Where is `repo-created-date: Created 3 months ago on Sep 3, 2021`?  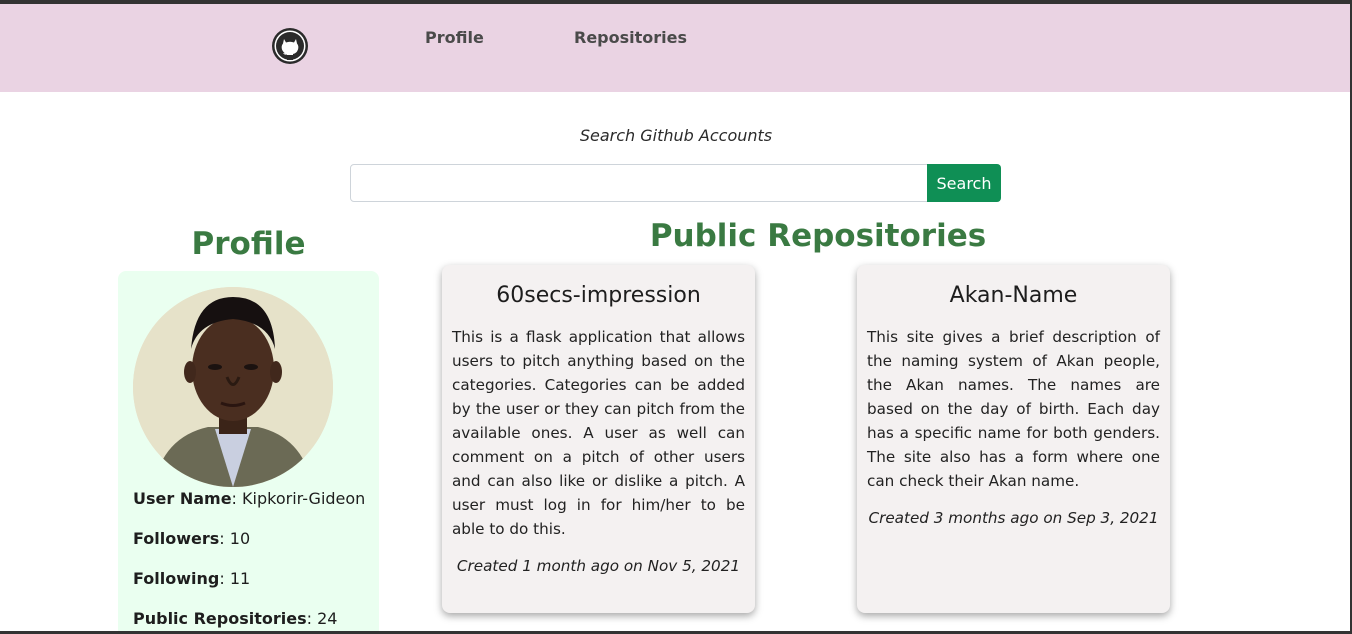 repo-created-date: Created 3 months ago on Sep 3, 2021 is located at coordinates (1013, 518).